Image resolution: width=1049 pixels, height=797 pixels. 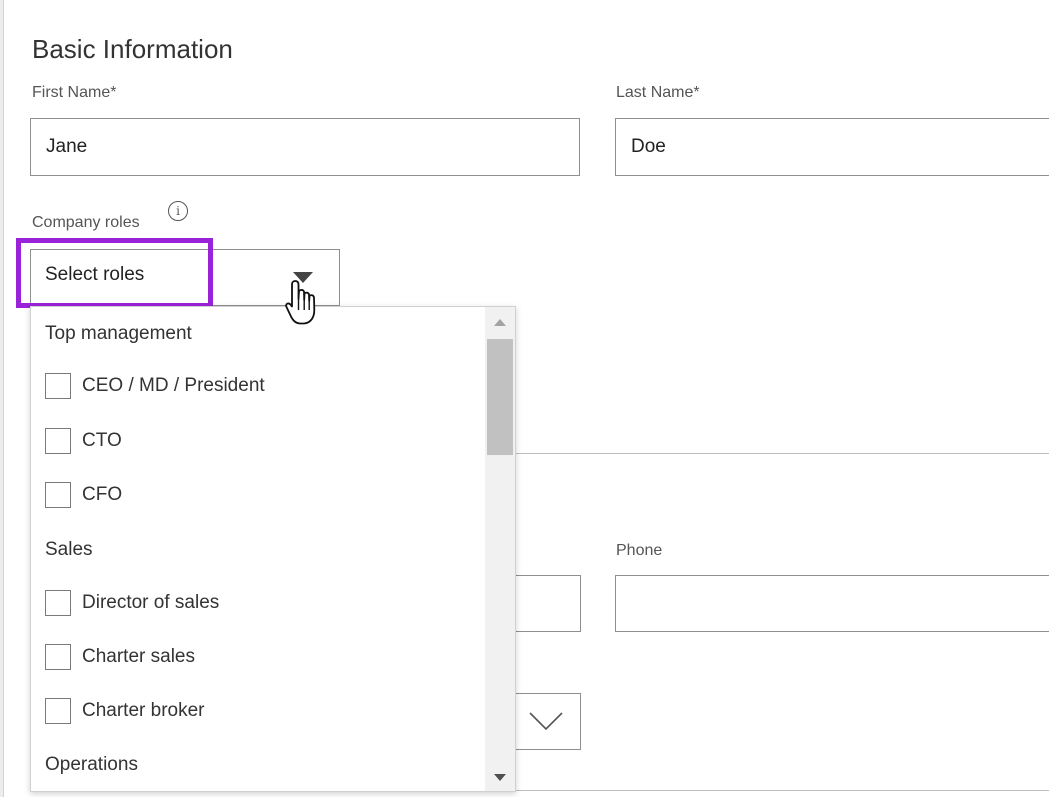 What do you see at coordinates (658, 92) in the screenshot?
I see `last-name-label: Last Name*` at bounding box center [658, 92].